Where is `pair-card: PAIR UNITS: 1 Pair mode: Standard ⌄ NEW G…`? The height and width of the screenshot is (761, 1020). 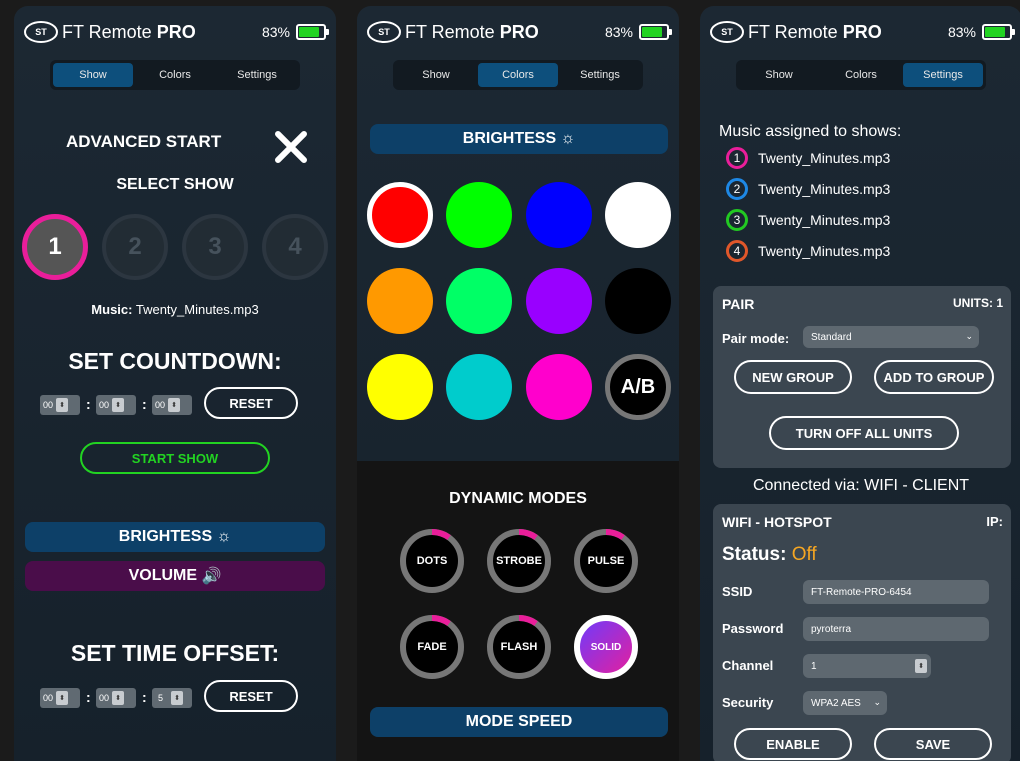
pair-card: PAIR UNITS: 1 Pair mode: Standard ⌄ NEW G… is located at coordinates (862, 377).